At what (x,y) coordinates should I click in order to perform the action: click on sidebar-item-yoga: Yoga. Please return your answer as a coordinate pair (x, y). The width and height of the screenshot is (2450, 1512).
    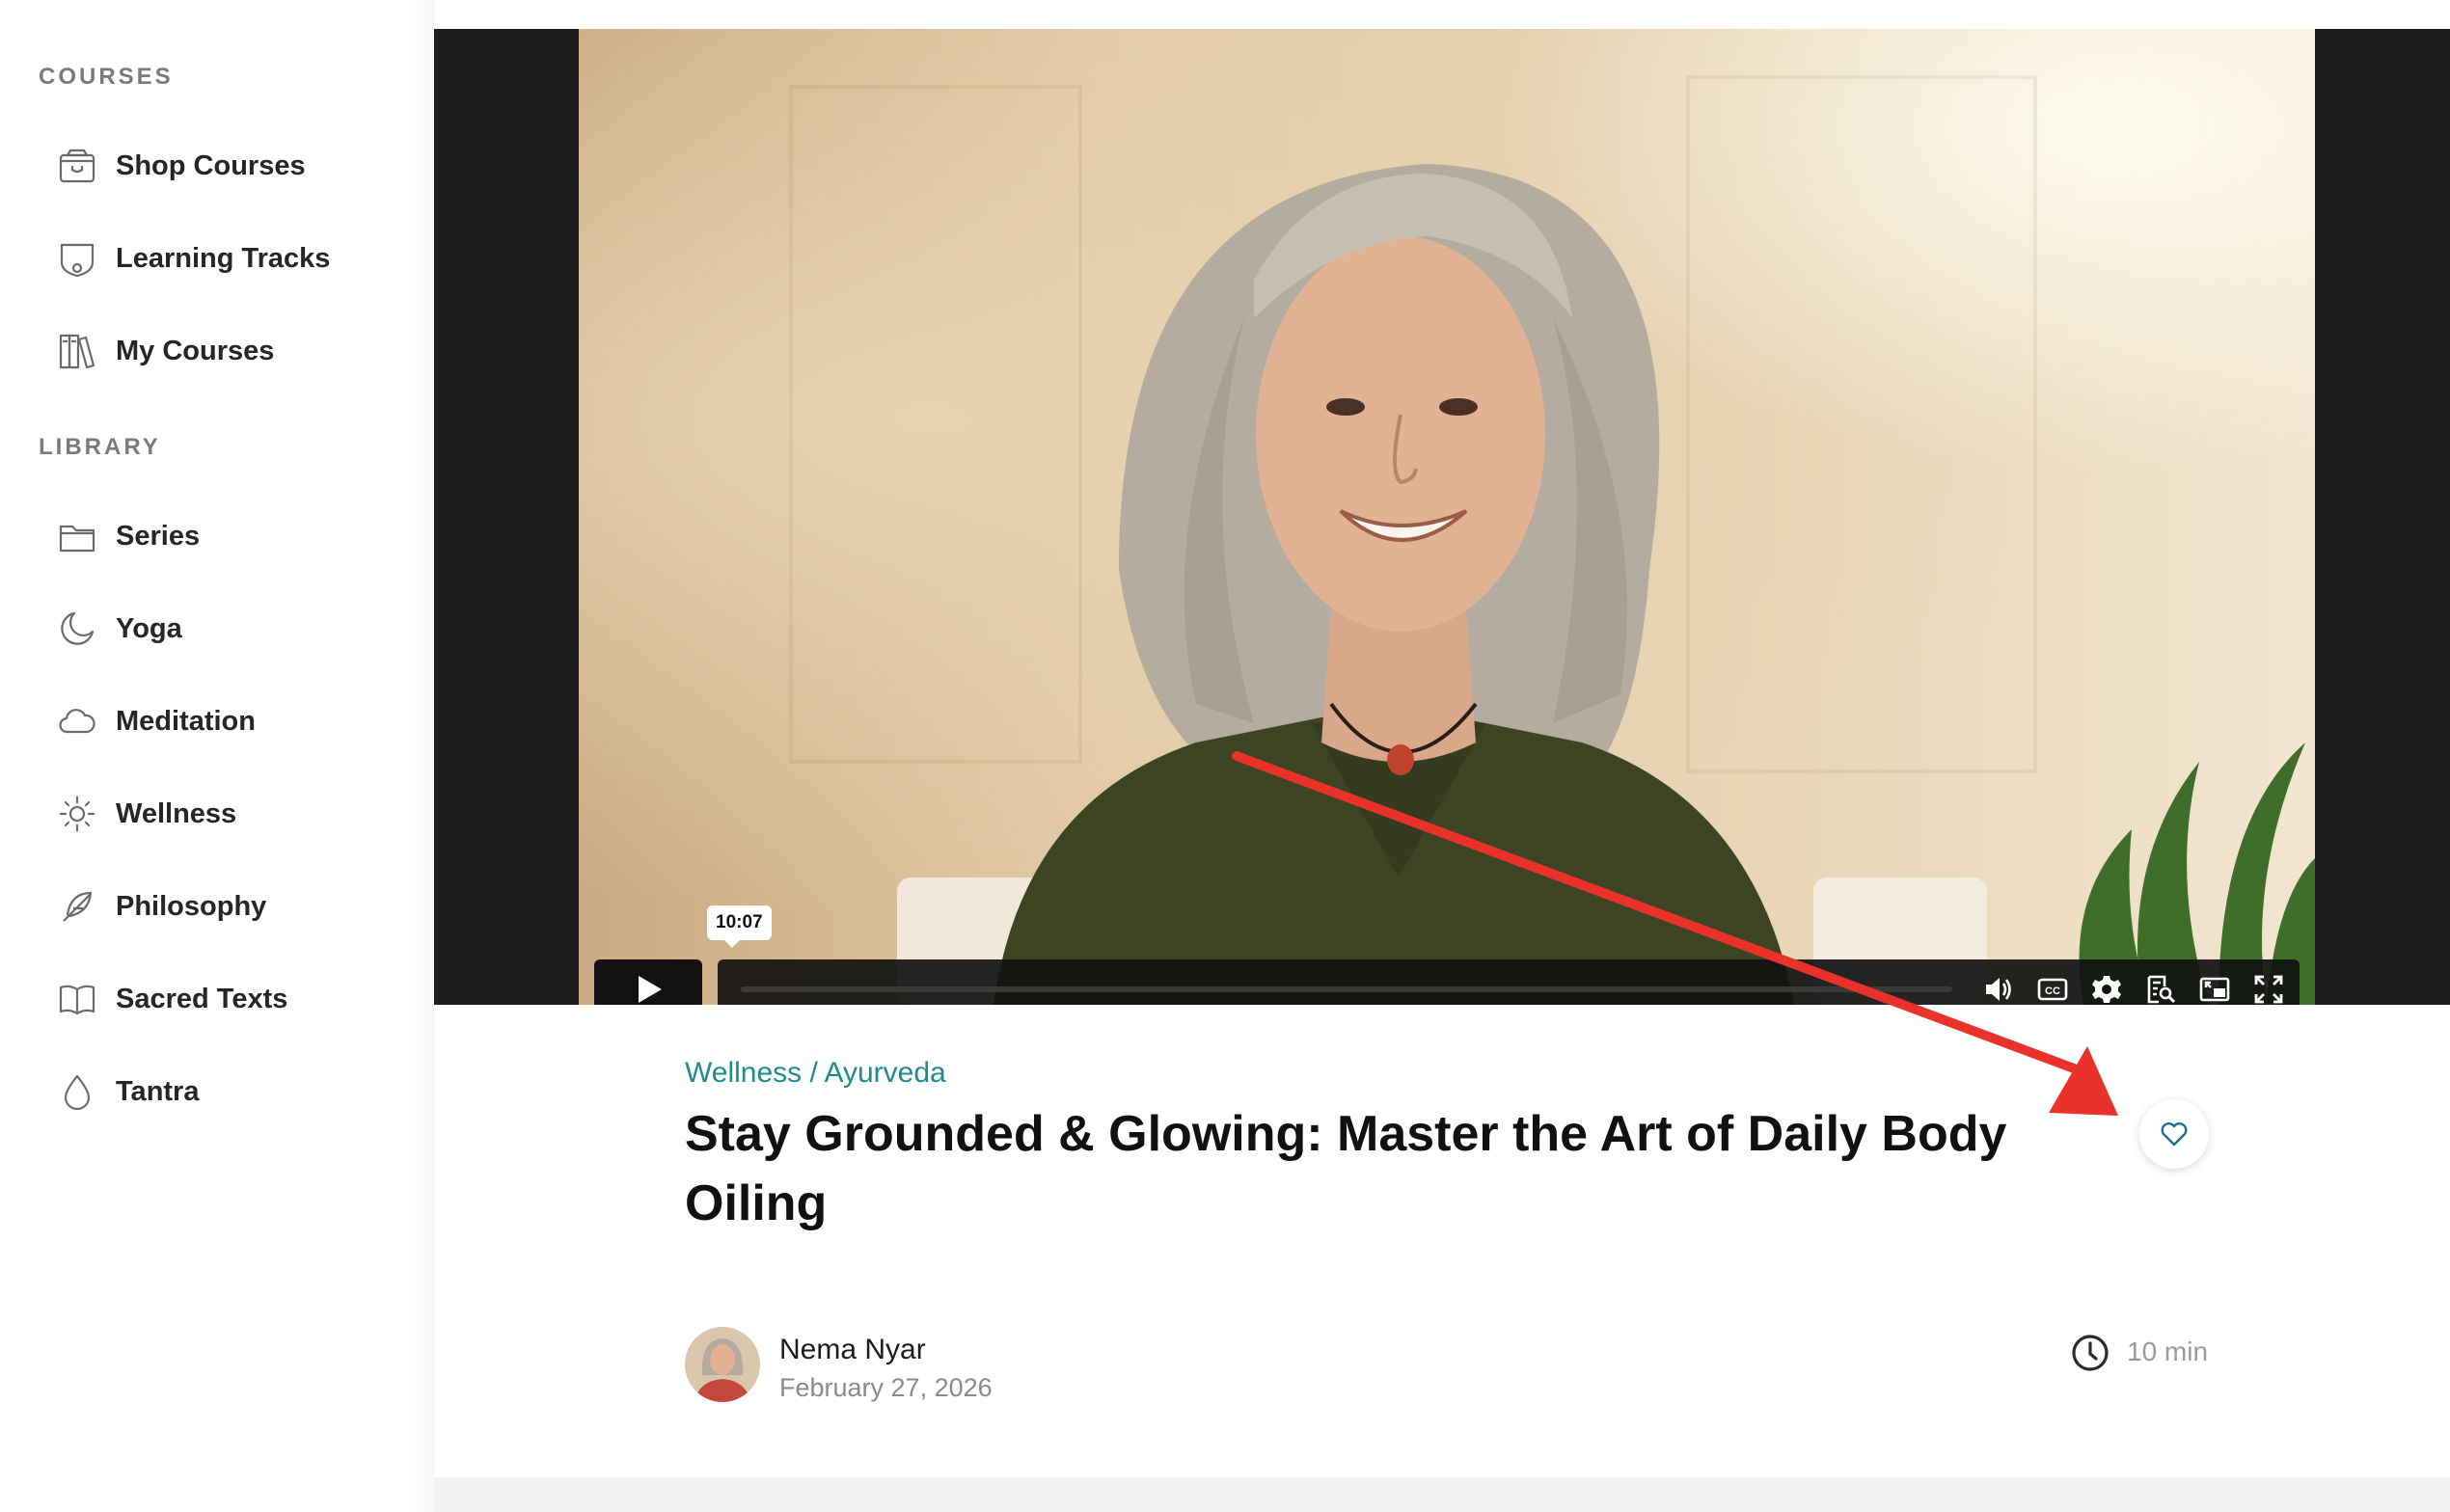
    Looking at the image, I should click on (120, 629).